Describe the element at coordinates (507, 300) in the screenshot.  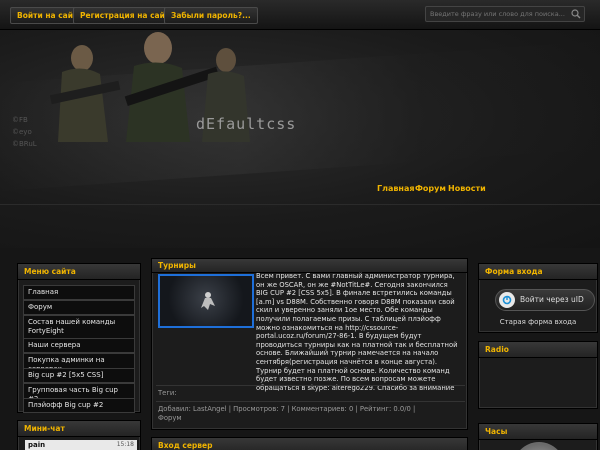
I see `uid-icon` at that location.